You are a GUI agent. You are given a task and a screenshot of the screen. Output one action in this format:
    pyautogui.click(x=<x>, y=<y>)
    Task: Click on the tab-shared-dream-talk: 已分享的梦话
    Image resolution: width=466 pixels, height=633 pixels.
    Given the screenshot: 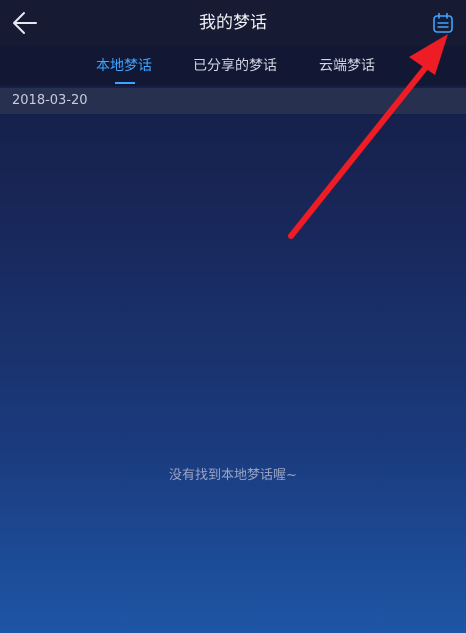 What is the action you would take?
    pyautogui.click(x=235, y=66)
    